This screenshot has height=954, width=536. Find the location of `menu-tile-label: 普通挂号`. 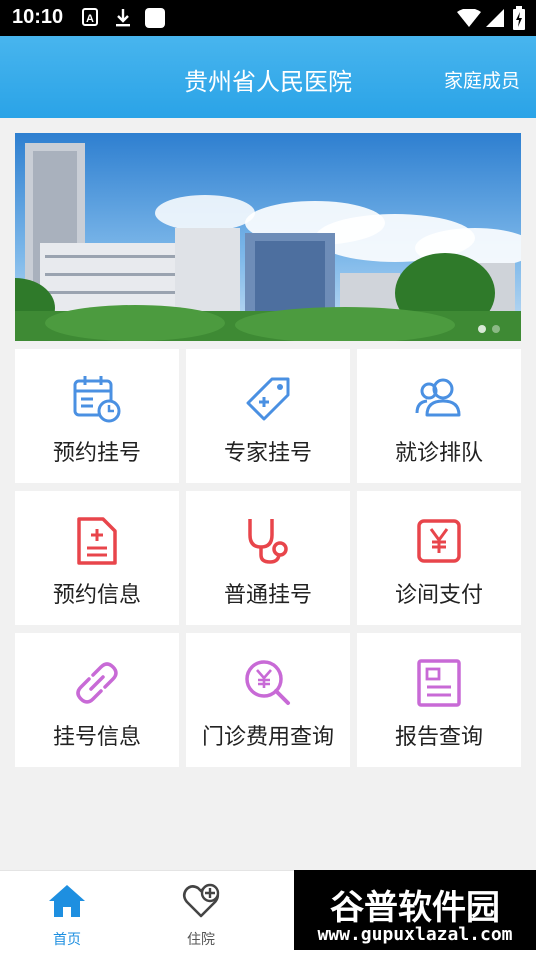

menu-tile-label: 普通挂号 is located at coordinates (267, 595).